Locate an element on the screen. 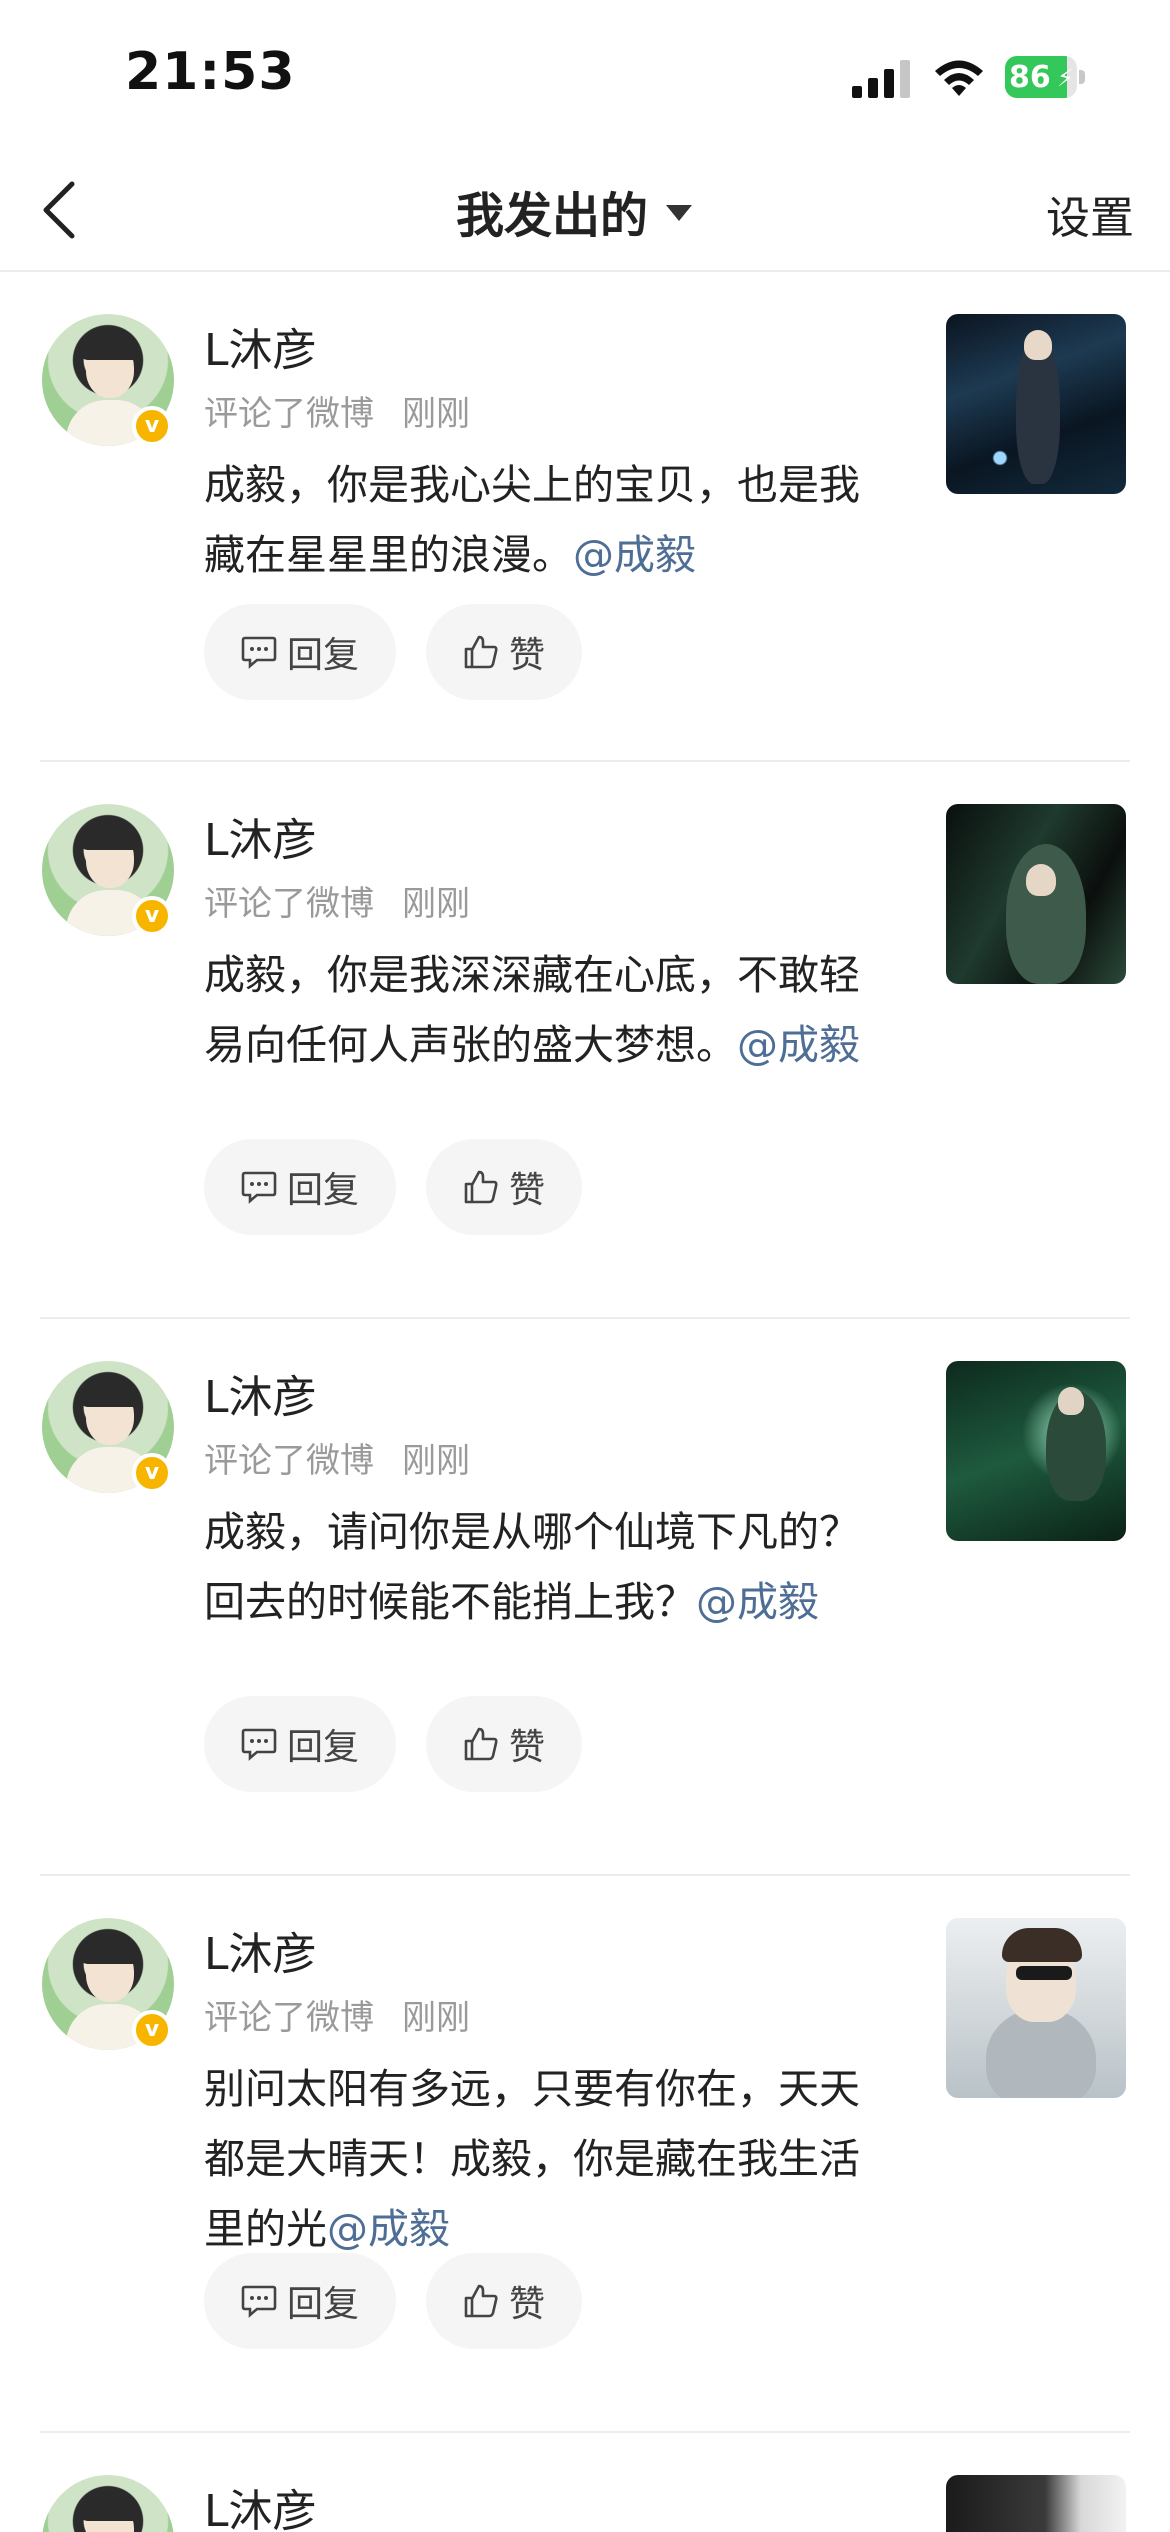 Image resolution: width=1170 pixels, height=2532 pixels. chevron-left-icon is located at coordinates (59, 210).